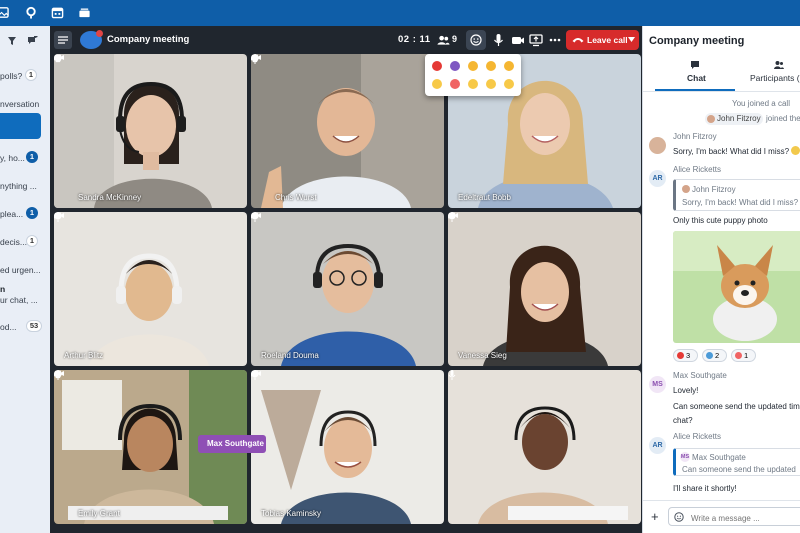  I want to click on tab-label: Chat, so click(696, 78).